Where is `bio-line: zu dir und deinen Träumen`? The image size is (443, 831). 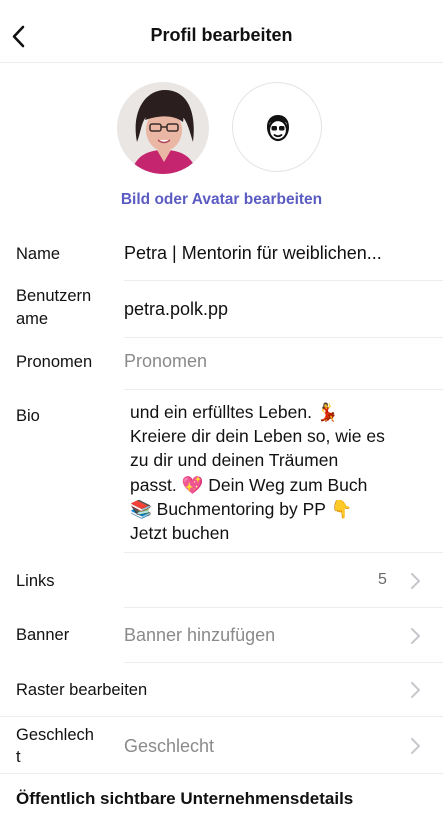
bio-line: zu dir und deinen Träumen is located at coordinates (234, 460).